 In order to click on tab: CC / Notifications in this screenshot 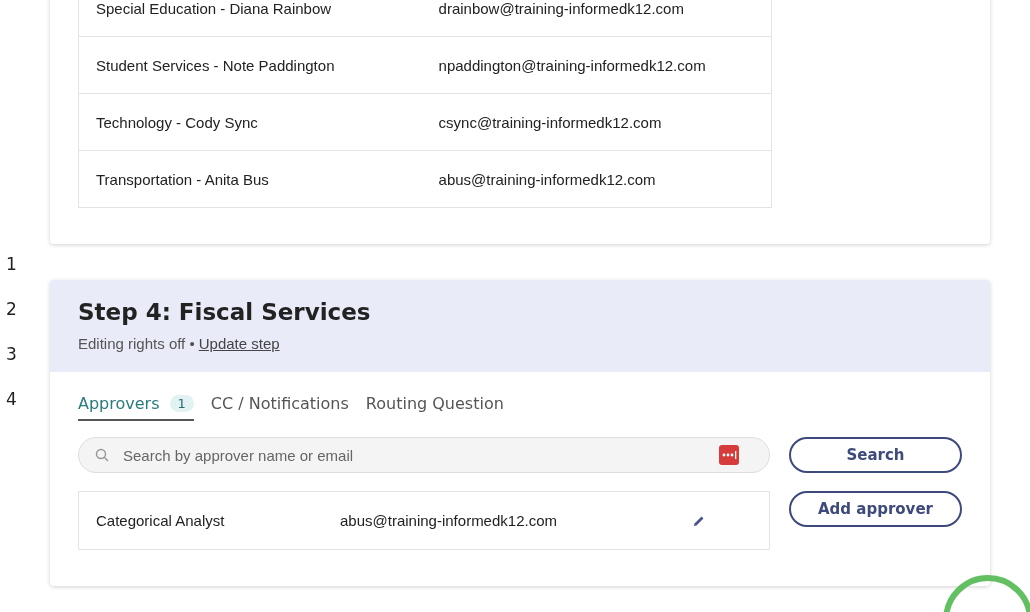, I will do `click(279, 407)`.